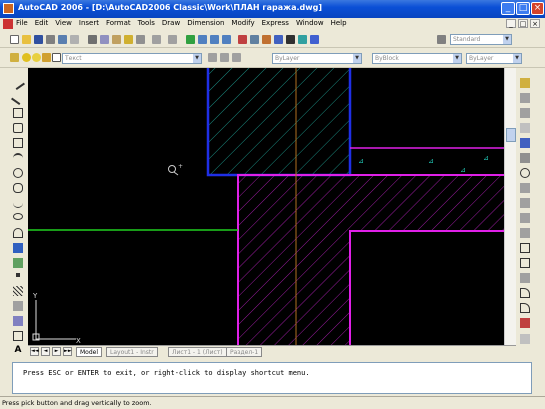 The image size is (545, 409). Describe the element at coordinates (535, 23) in the screenshot. I see `doc-close-button: ×` at that location.